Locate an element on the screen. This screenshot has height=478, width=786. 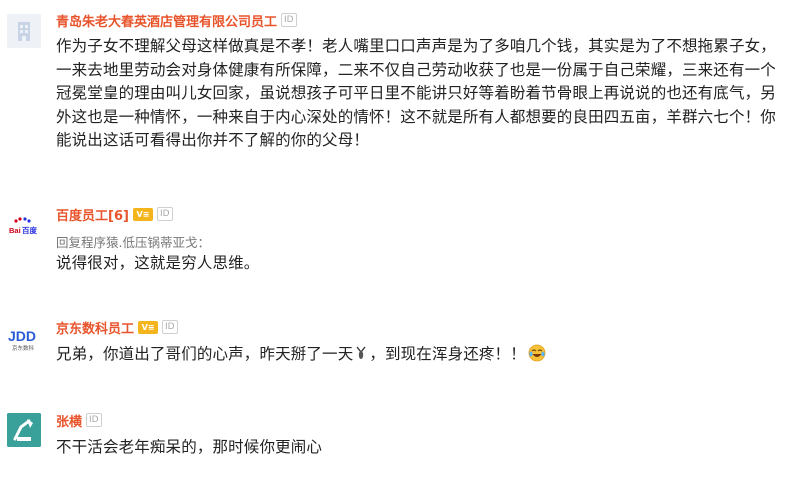
excavator-icon is located at coordinates (24, 430).